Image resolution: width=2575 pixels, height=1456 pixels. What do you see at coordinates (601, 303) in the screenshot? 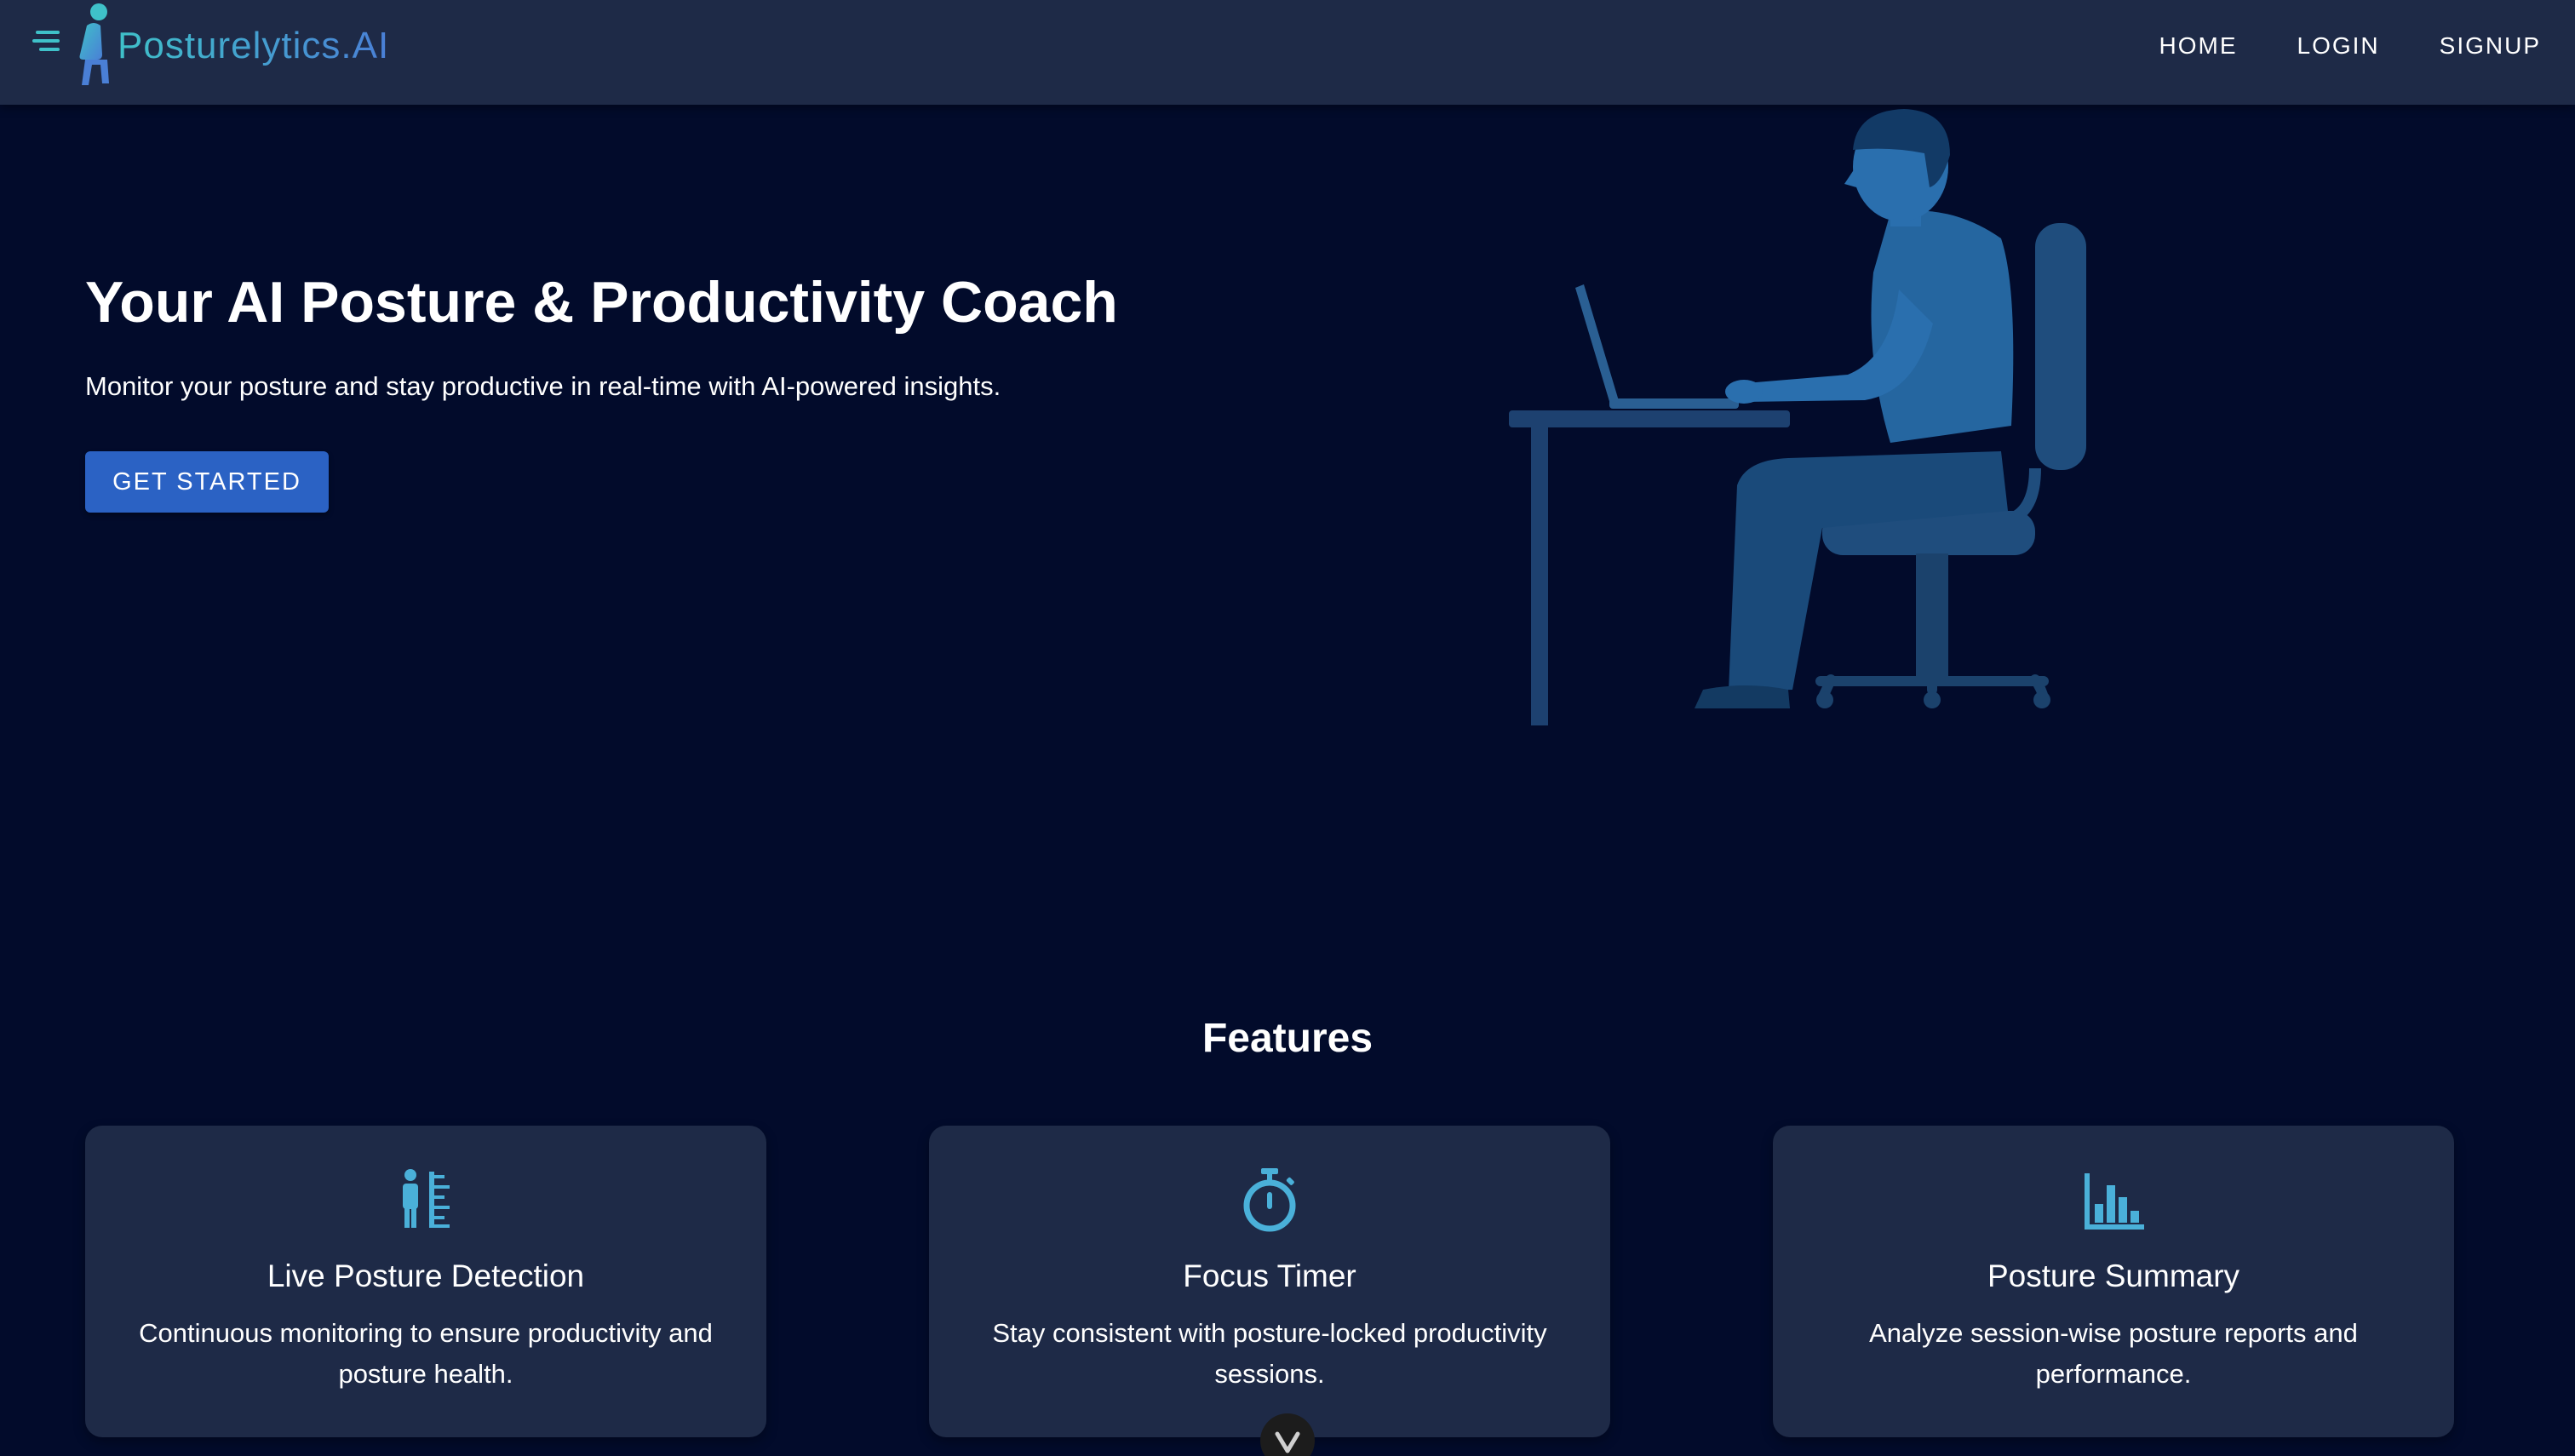
I see `hero-title: Your AI Posture & Productivity Coach` at bounding box center [601, 303].